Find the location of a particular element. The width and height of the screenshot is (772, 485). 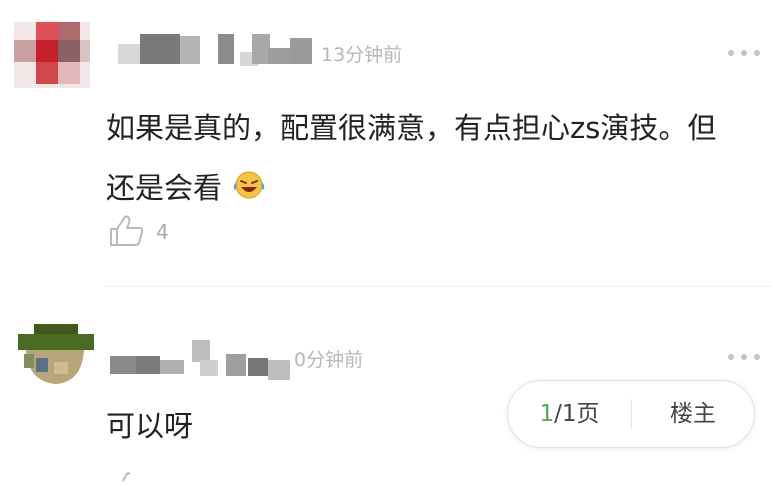

comment-text: 可以呀 is located at coordinates (150, 426).